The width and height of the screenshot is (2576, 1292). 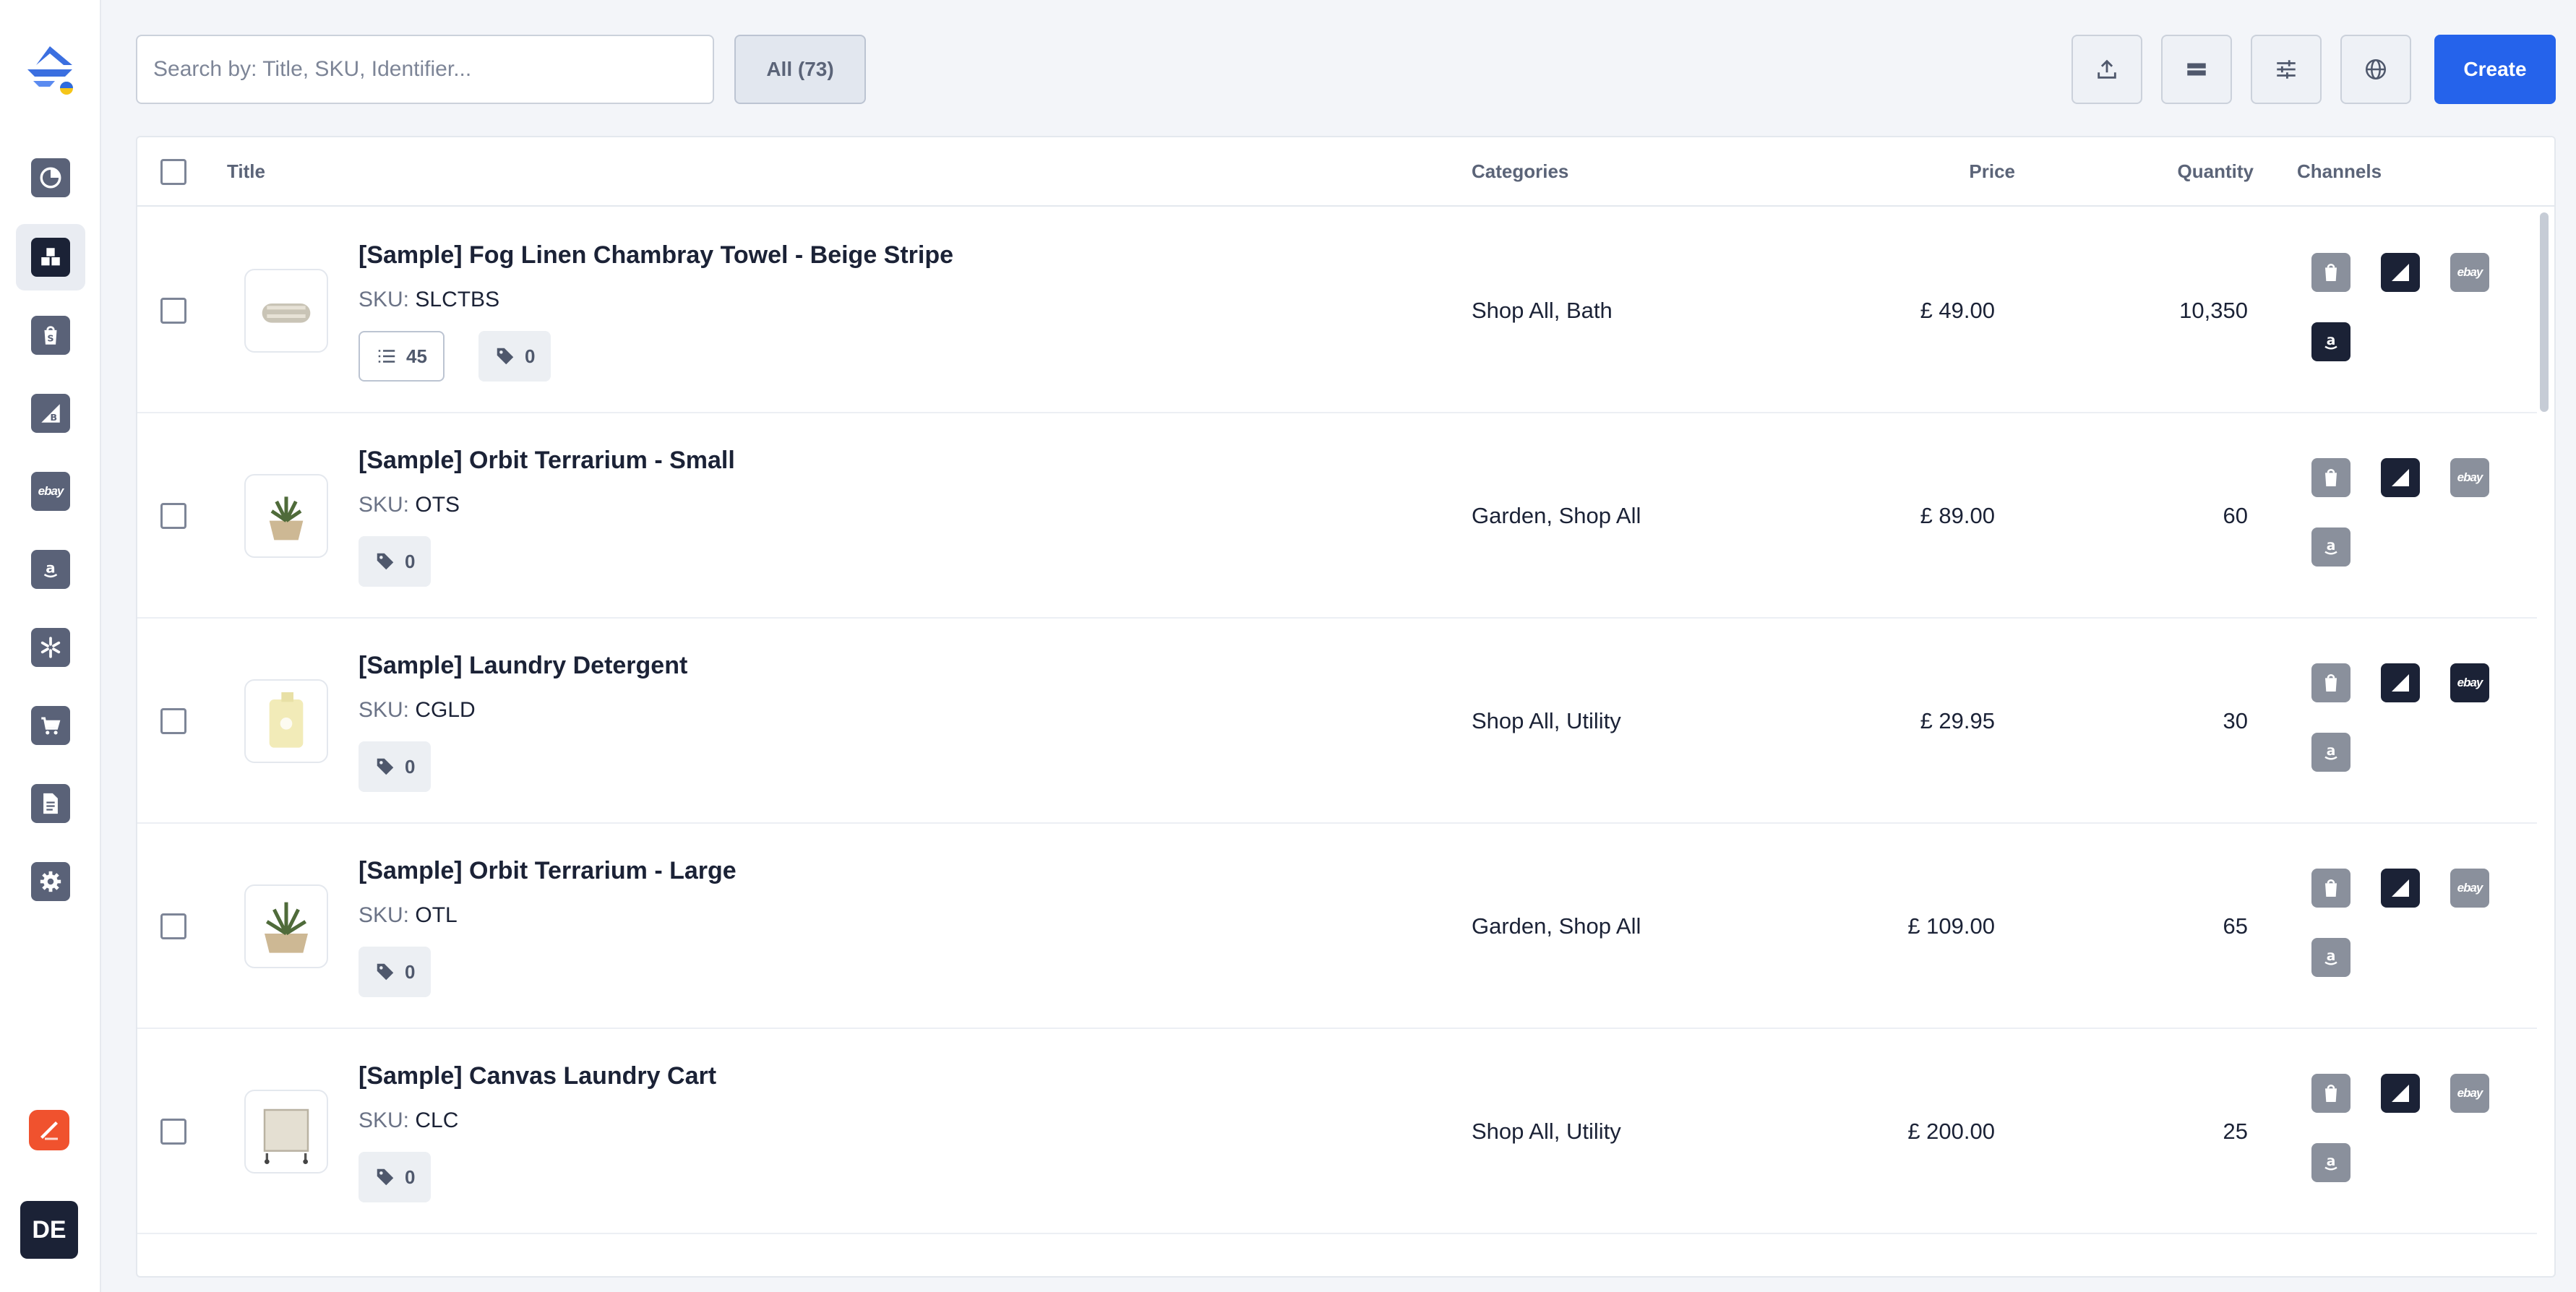 I want to click on sidebar-item-ebay: ebay, so click(x=50, y=491).